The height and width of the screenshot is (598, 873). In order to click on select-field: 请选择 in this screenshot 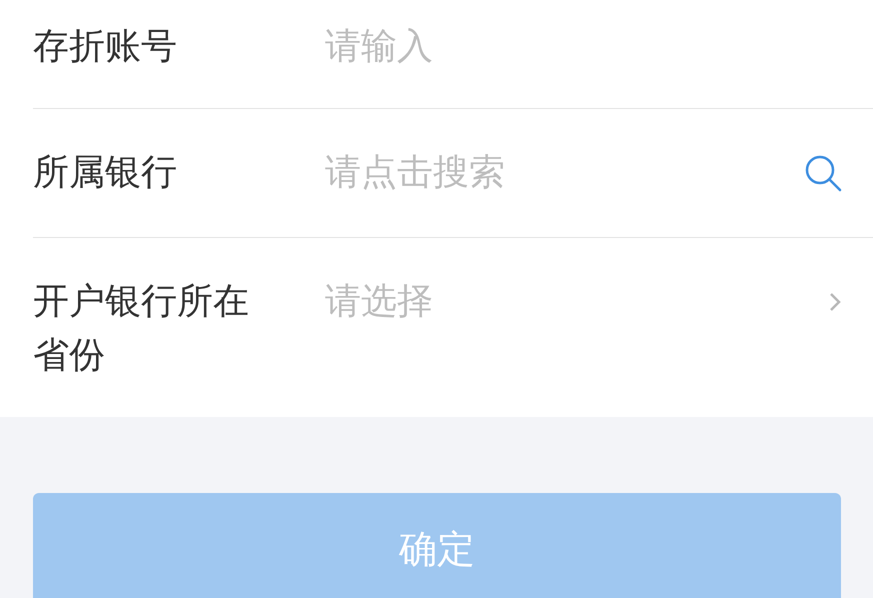, I will do `click(577, 302)`.